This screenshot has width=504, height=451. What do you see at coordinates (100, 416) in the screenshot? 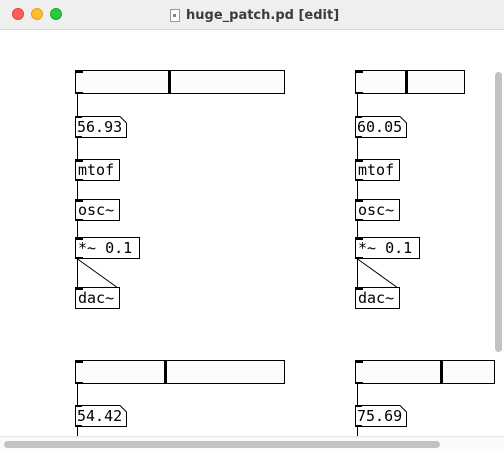
I see `number-box-value: 54.42` at bounding box center [100, 416].